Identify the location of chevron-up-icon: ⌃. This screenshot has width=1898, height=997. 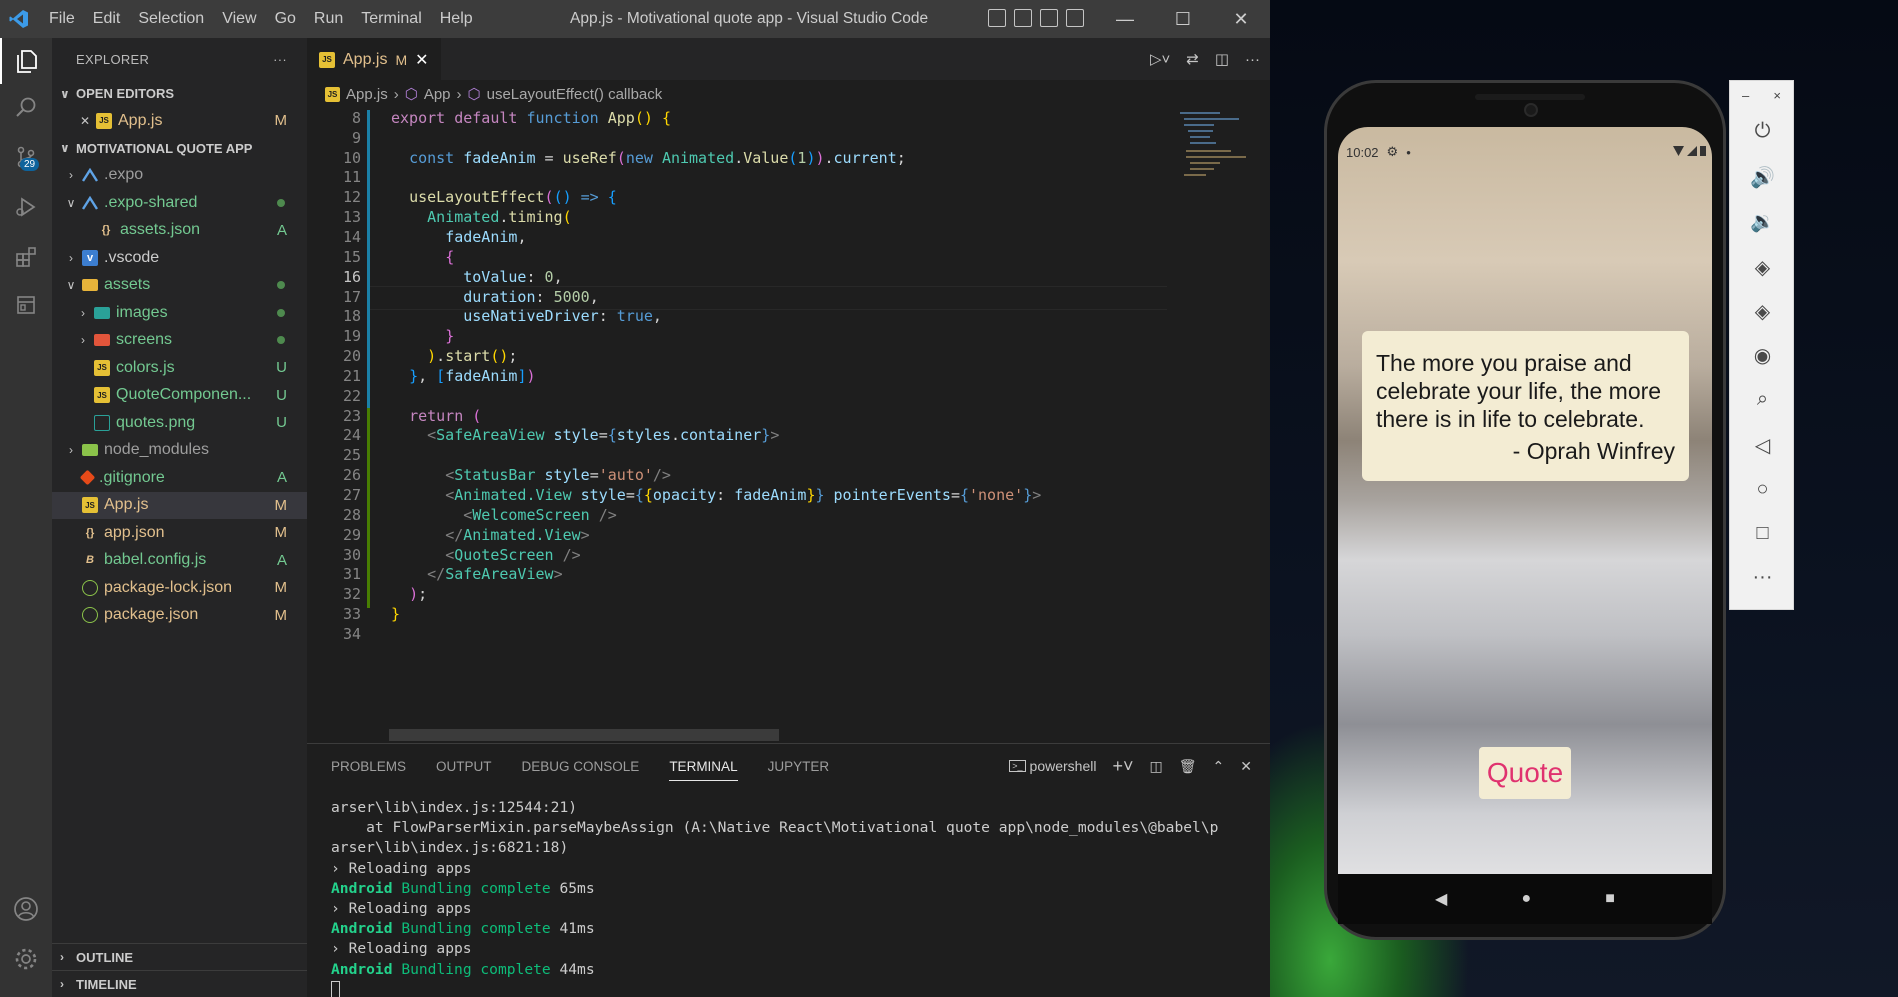
(1219, 766).